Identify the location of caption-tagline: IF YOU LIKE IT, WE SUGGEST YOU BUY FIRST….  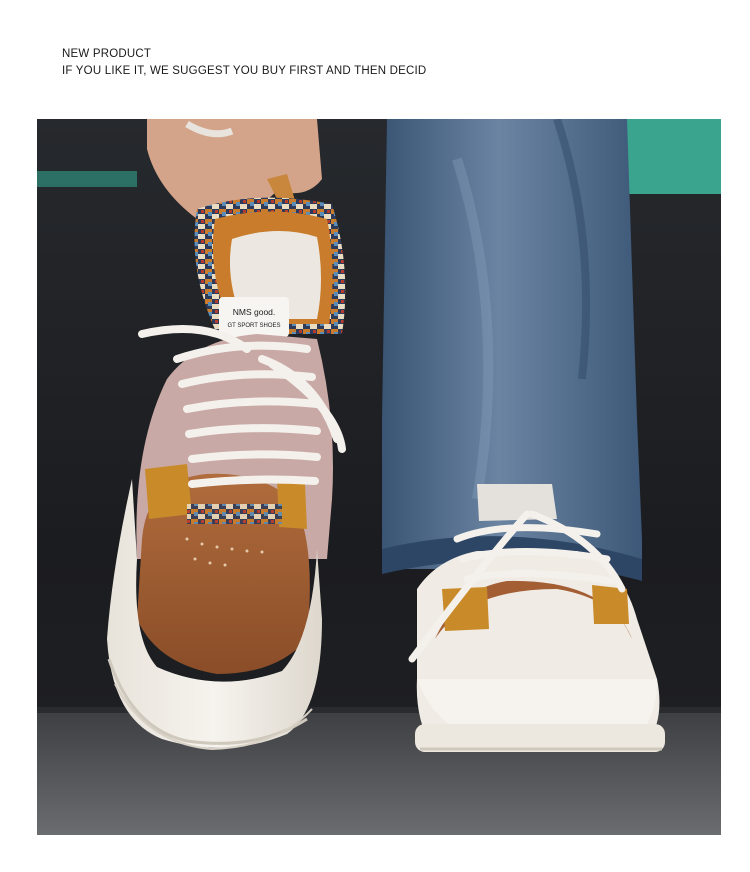
(244, 71).